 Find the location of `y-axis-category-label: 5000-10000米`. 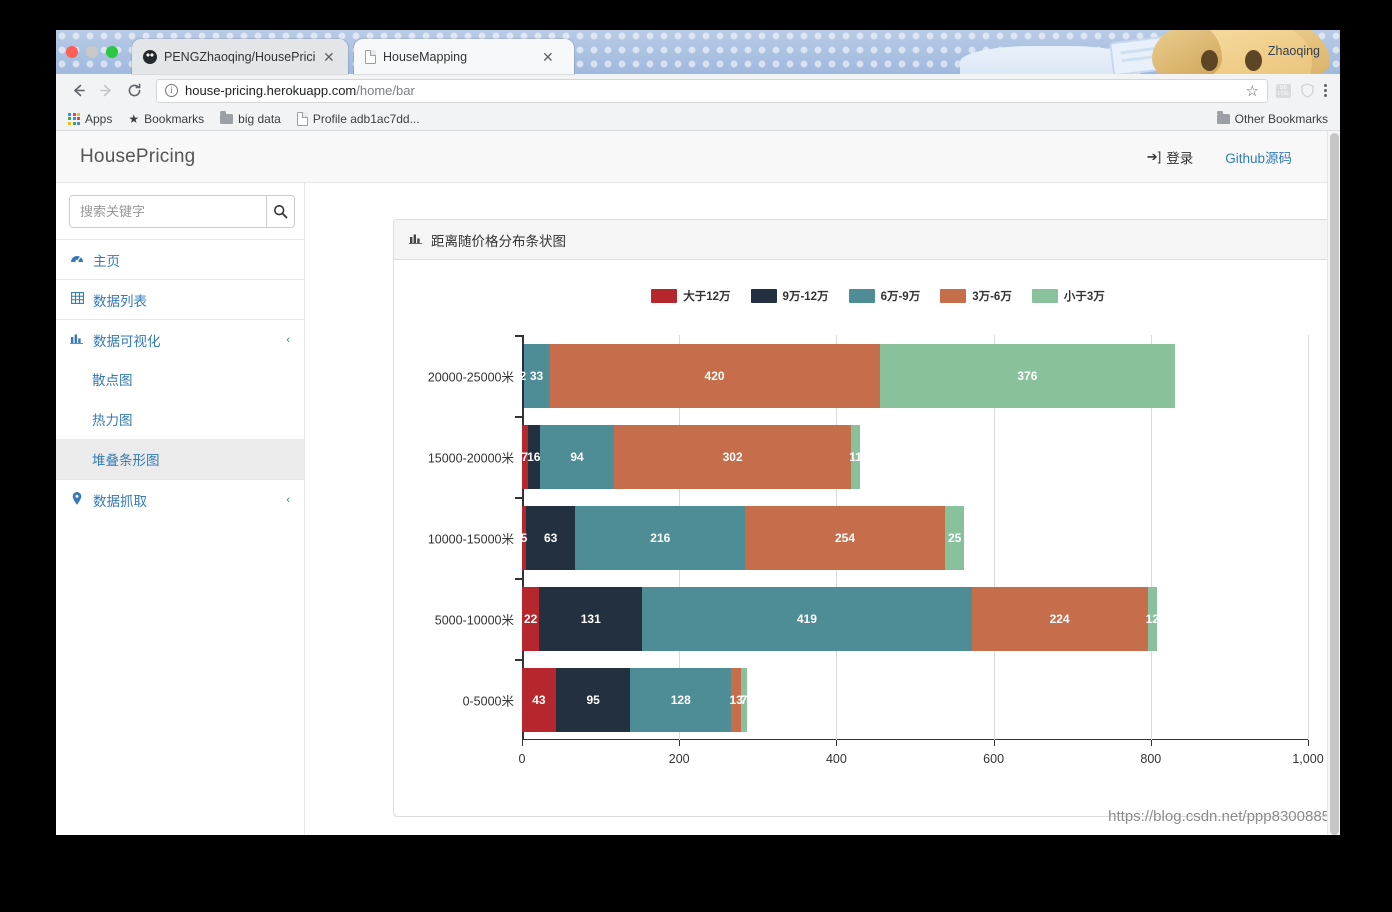

y-axis-category-label: 5000-10000米 is located at coordinates (474, 620).